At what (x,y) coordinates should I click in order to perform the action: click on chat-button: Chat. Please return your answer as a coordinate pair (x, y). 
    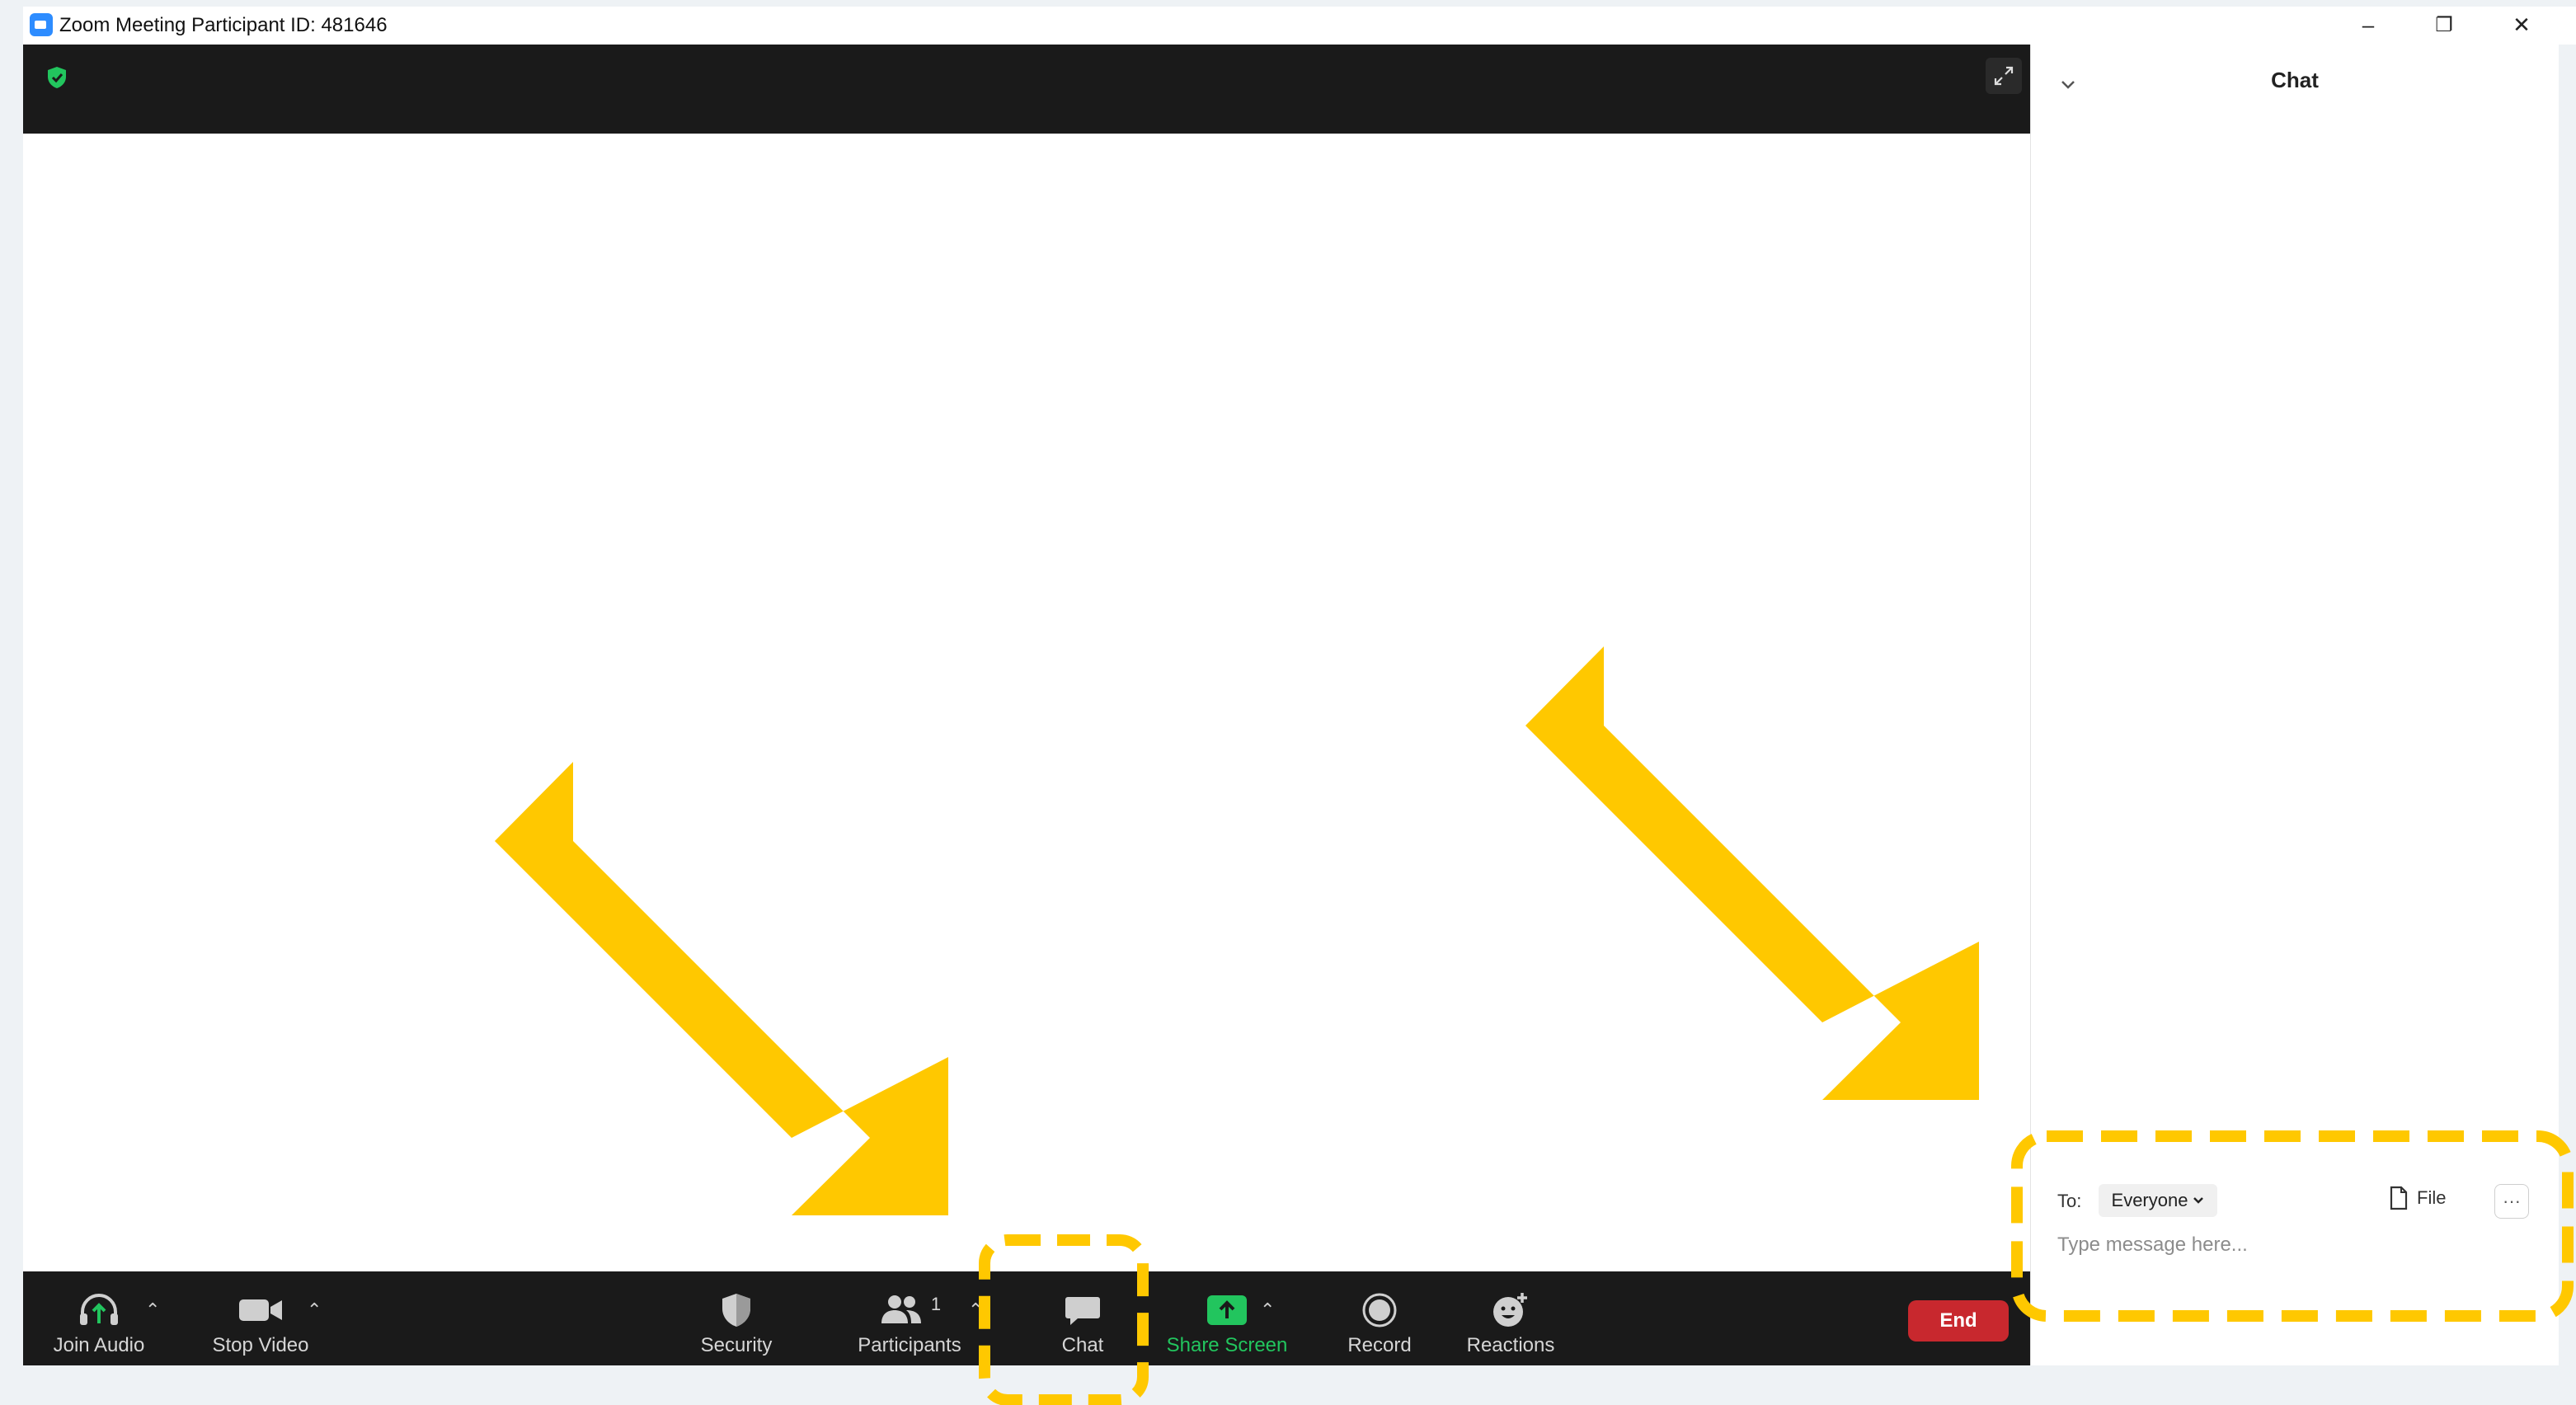
    Looking at the image, I should click on (1083, 1318).